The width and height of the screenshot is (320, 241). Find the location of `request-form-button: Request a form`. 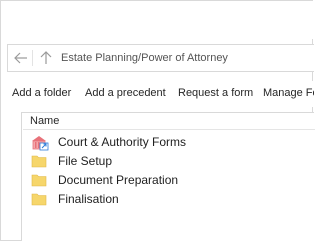

request-form-button: Request a form is located at coordinates (215, 93).